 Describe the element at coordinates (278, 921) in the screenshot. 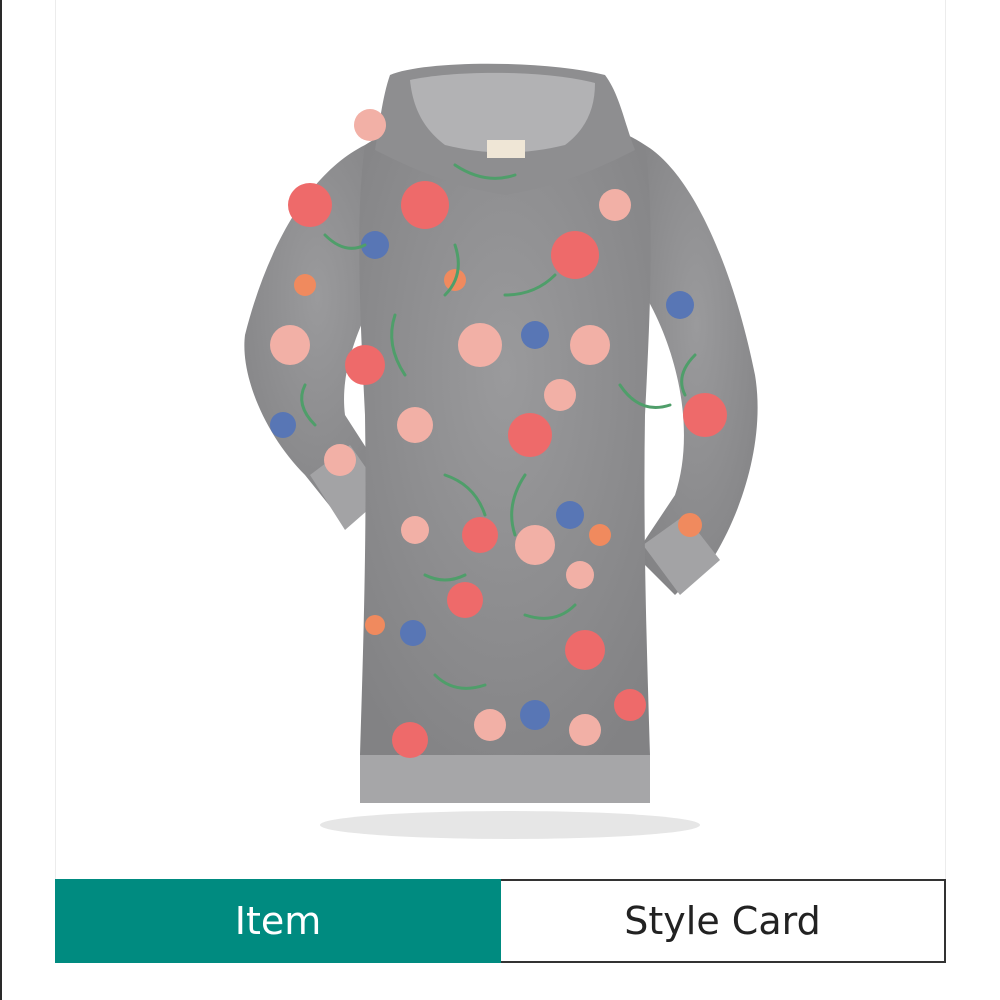

I see `tab-item: Item` at that location.